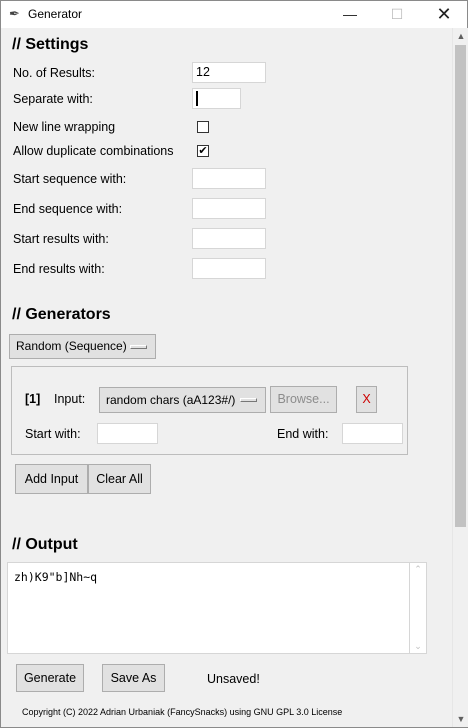 The width and height of the screenshot is (468, 728). I want to click on main-scrollbar: ▲ ▼, so click(460, 377).